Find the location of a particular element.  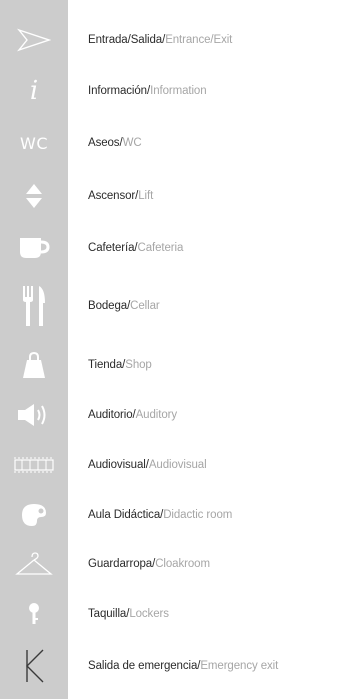

item-label: Aseos/WC is located at coordinates (115, 143).